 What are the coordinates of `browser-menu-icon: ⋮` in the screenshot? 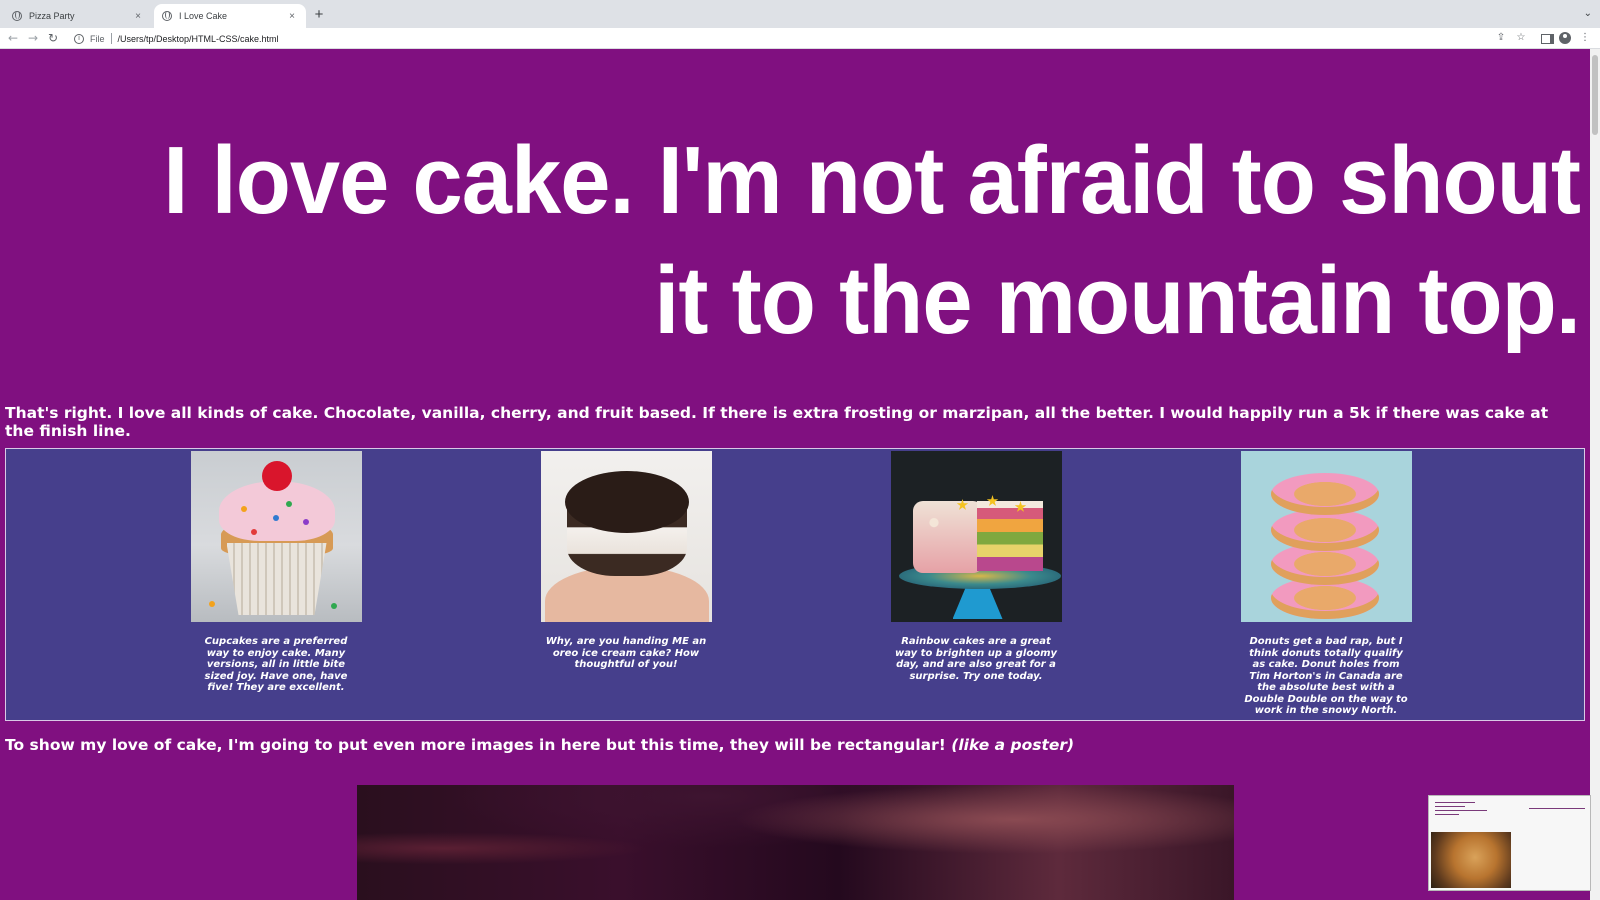 It's located at (1585, 38).